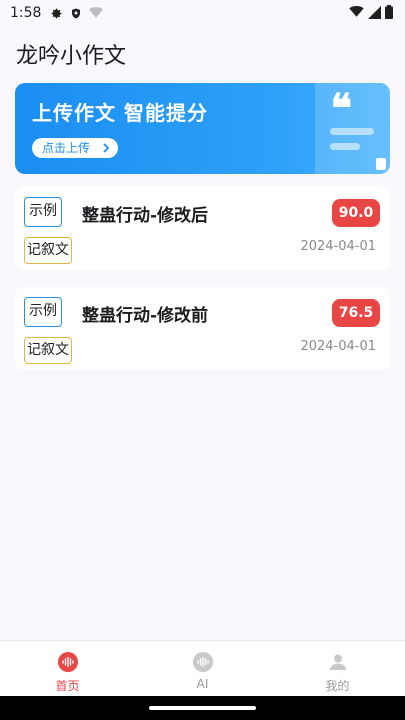  What do you see at coordinates (202, 128) in the screenshot?
I see `upload-banner: 上传作文 智能提分 点击上传 ❝` at bounding box center [202, 128].